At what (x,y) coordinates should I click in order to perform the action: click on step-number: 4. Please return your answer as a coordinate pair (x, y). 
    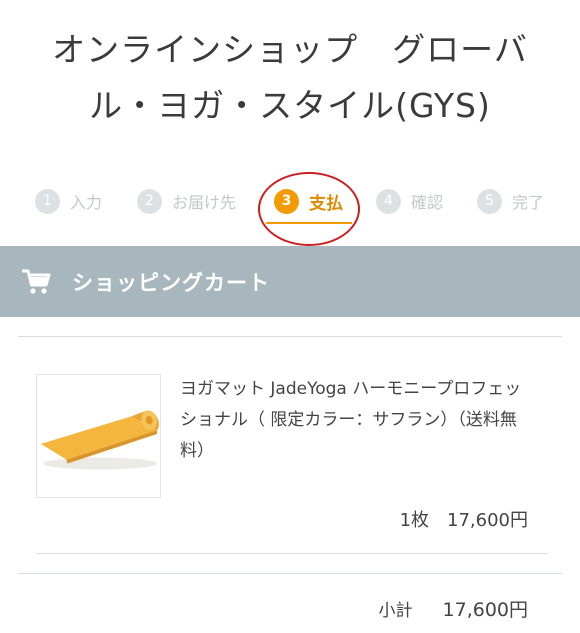
    Looking at the image, I should click on (388, 201).